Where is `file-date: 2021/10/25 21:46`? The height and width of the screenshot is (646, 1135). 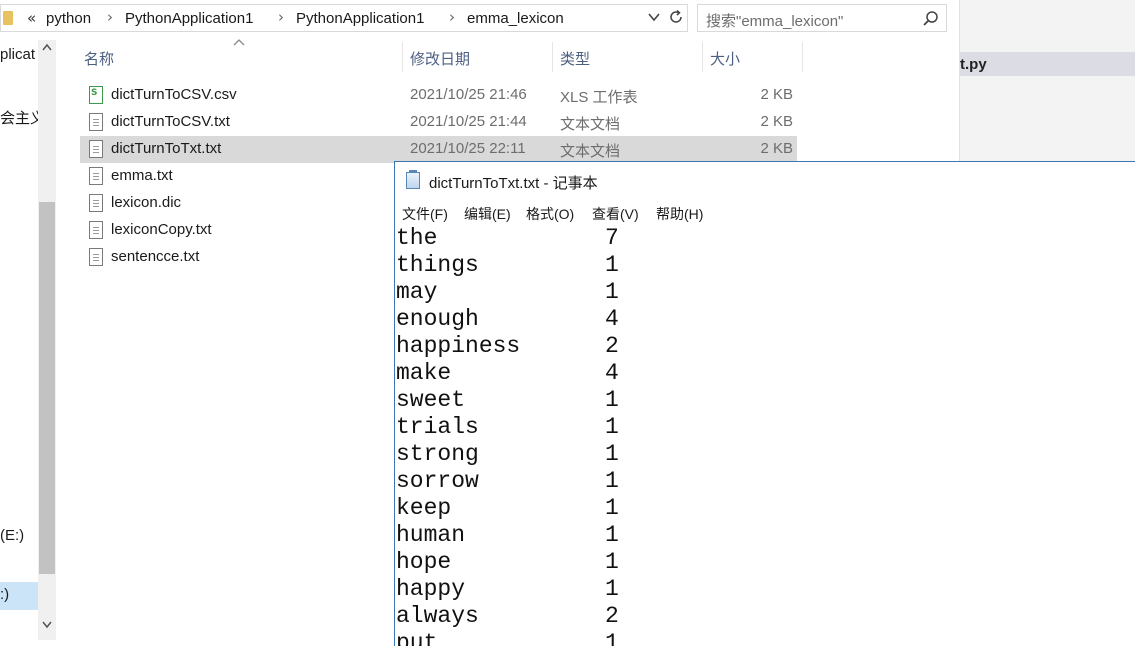
file-date: 2021/10/25 21:46 is located at coordinates (468, 94).